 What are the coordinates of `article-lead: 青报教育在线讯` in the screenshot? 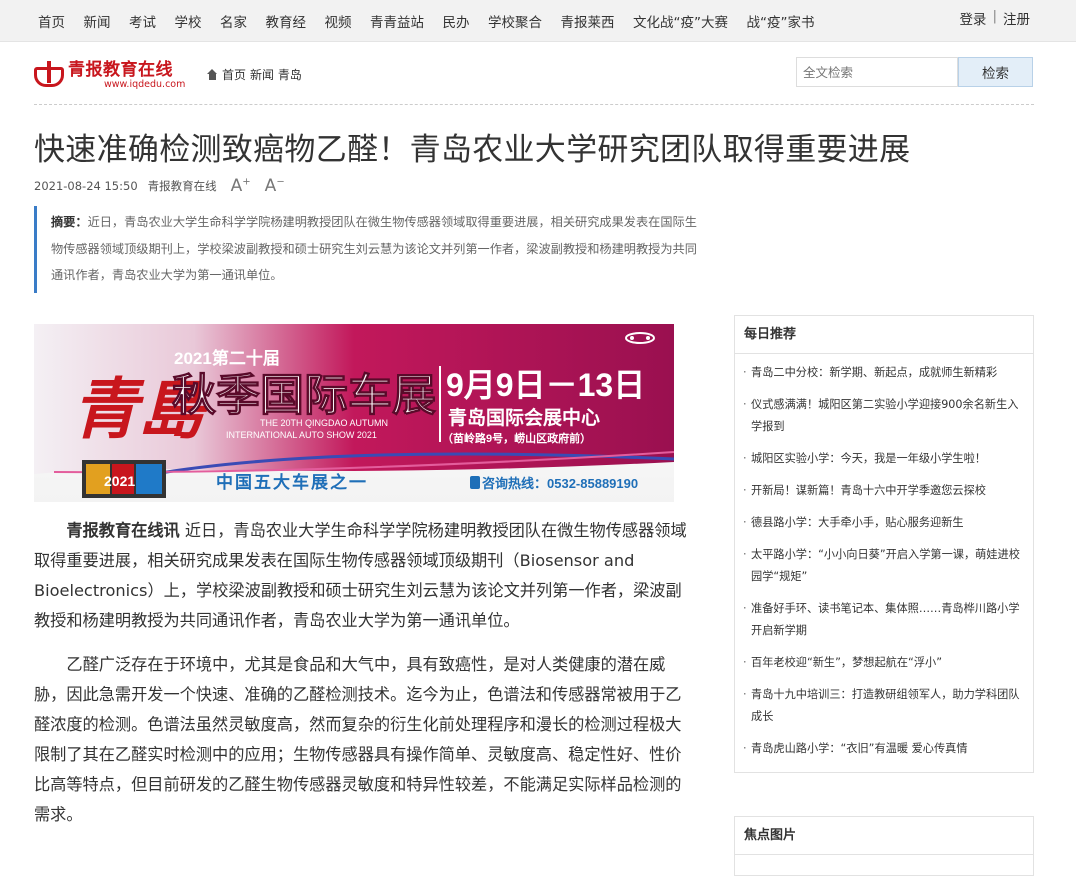 It's located at (123, 530).